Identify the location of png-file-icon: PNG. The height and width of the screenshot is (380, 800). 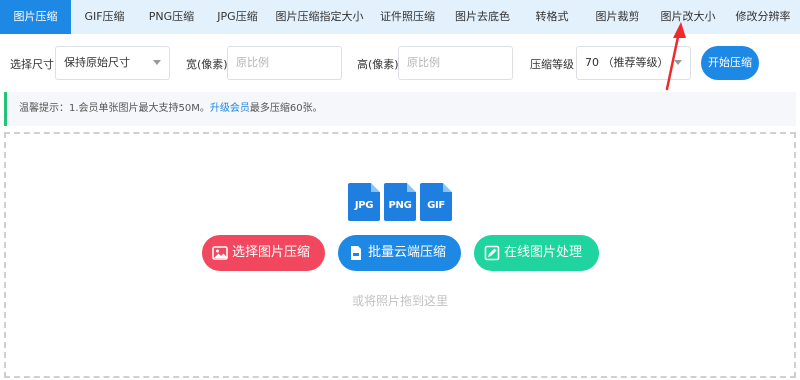
(400, 202).